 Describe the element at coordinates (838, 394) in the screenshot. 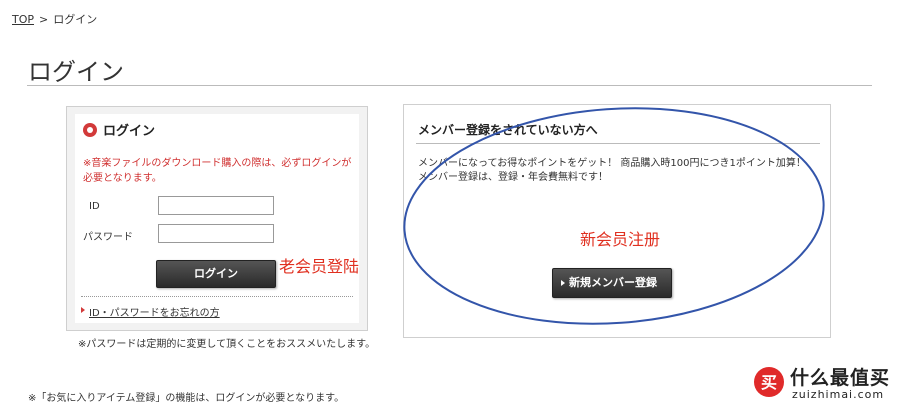

I see `watermark-url: zuizhimai.com` at that location.